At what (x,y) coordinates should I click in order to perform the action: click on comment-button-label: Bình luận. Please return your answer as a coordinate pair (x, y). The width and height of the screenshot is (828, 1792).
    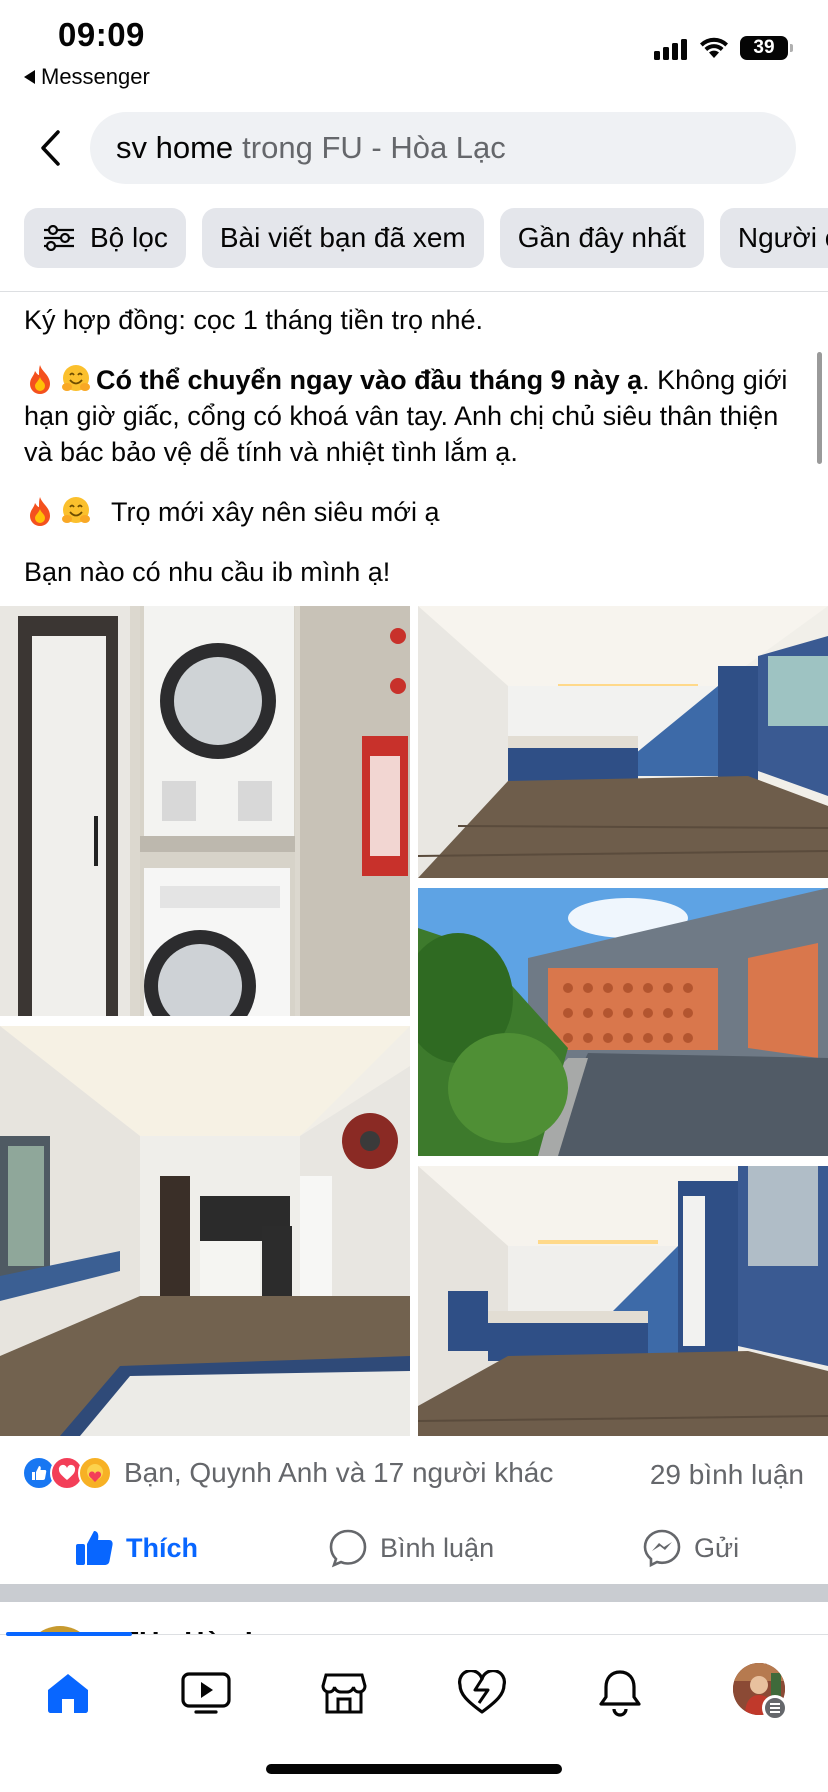
    Looking at the image, I should click on (437, 1547).